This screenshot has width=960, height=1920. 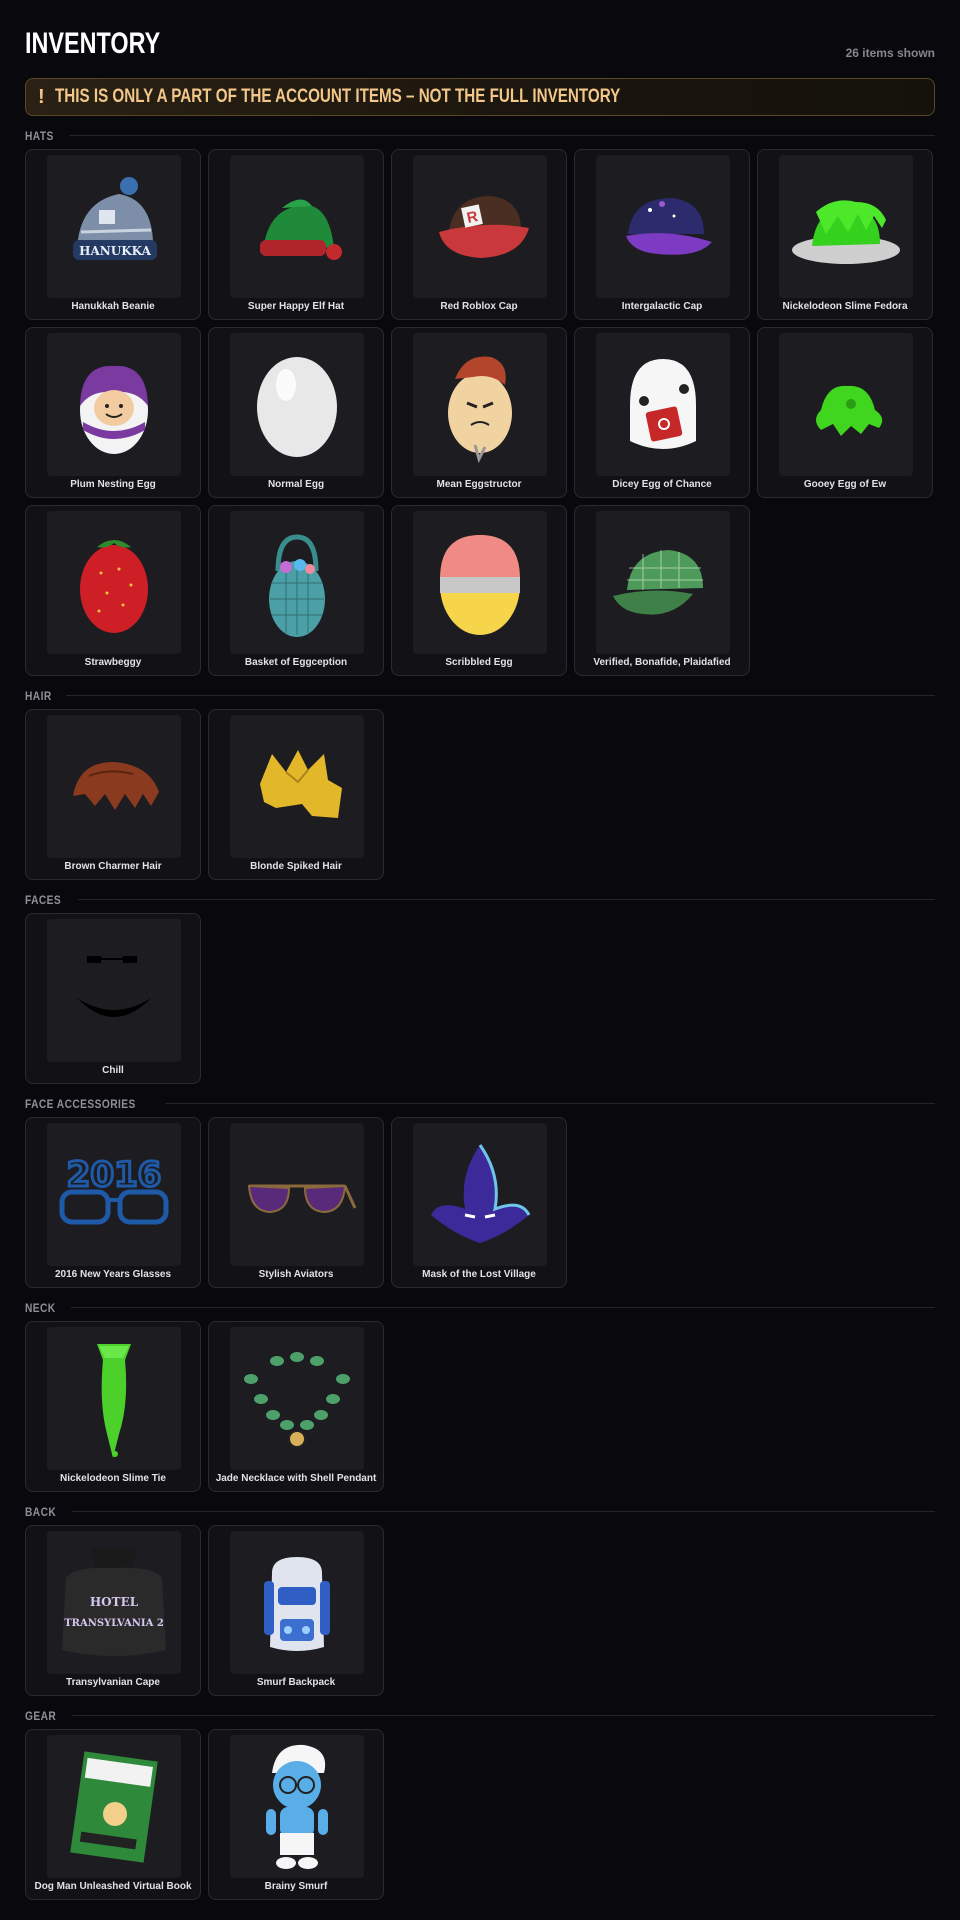 I want to click on item-card: Dicey Egg of Chance, so click(x=662, y=412).